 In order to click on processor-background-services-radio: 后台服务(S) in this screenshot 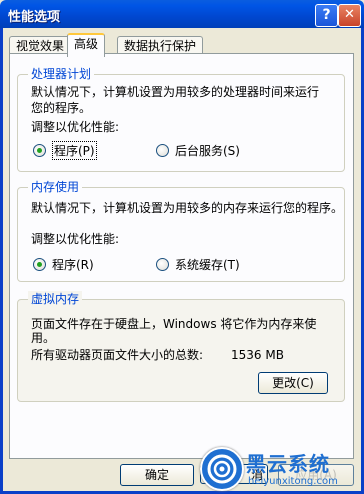, I will do `click(198, 150)`.